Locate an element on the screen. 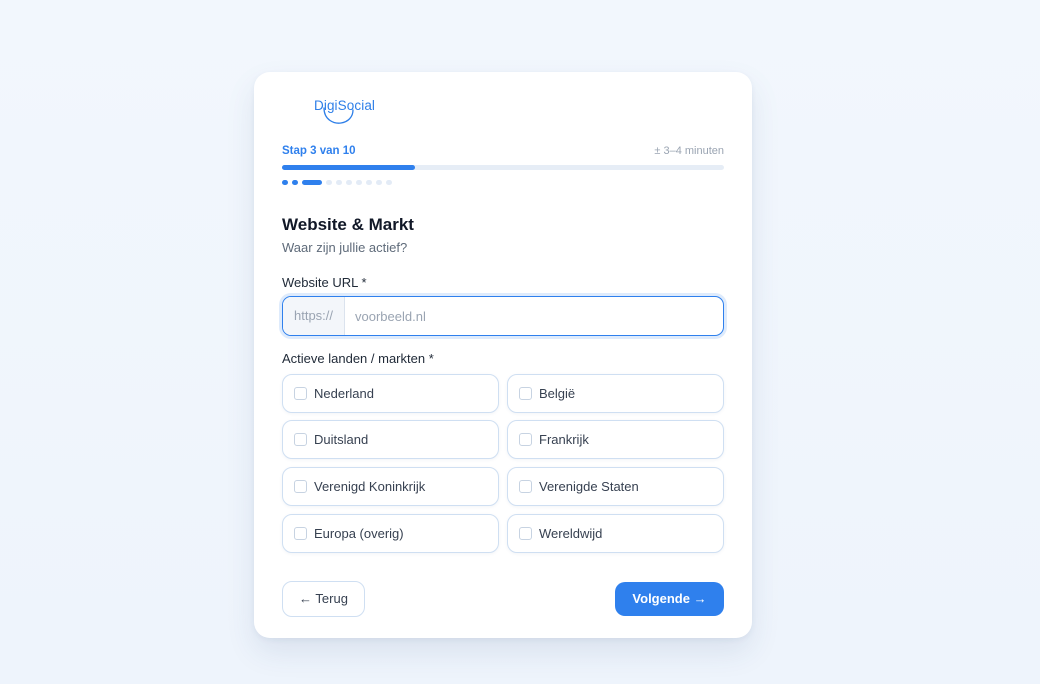  option-label: Europa (overig) is located at coordinates (359, 533).